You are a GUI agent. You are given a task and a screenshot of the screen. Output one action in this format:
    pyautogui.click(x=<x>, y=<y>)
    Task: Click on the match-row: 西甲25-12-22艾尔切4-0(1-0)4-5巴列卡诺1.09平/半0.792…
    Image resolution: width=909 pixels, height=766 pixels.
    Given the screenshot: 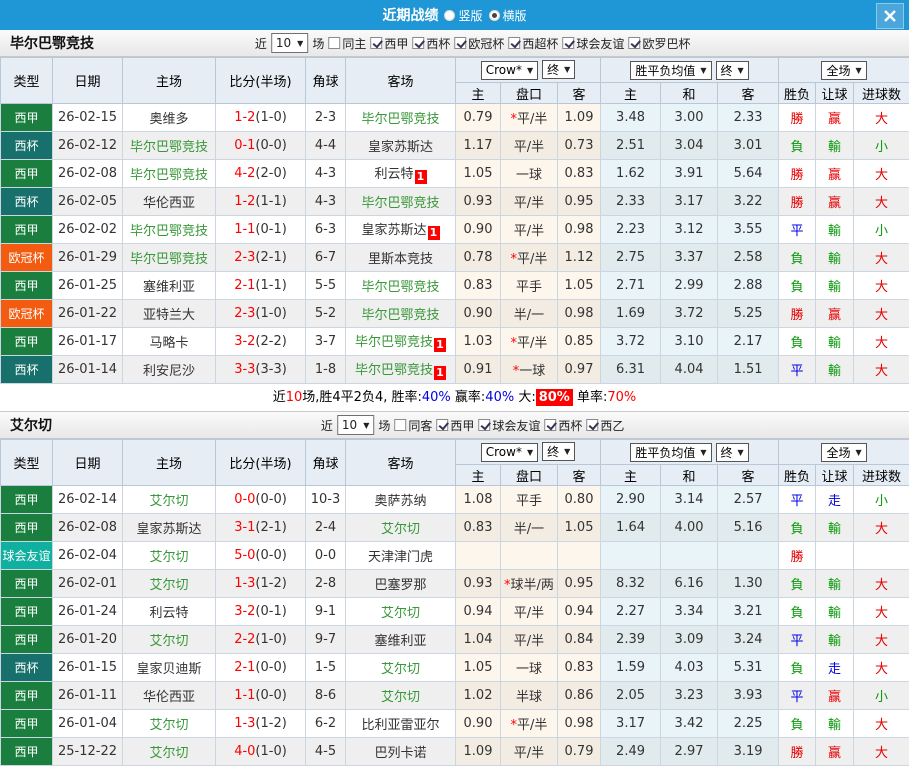 What is the action you would take?
    pyautogui.click(x=455, y=752)
    